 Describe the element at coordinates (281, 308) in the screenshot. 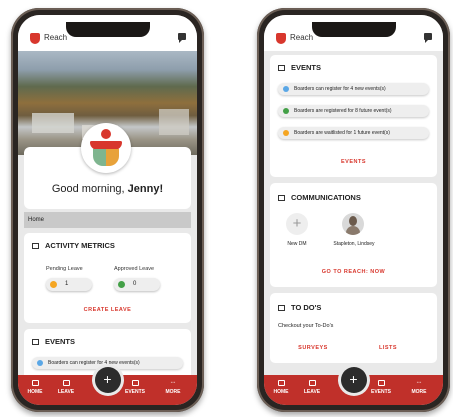

I see `checklist-icon` at that location.